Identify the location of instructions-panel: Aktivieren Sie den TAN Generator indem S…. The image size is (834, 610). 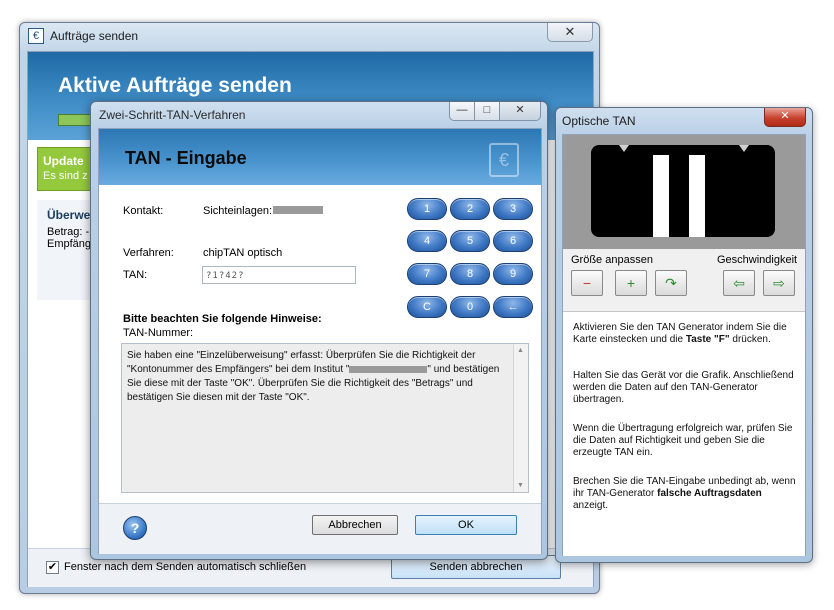
(684, 433).